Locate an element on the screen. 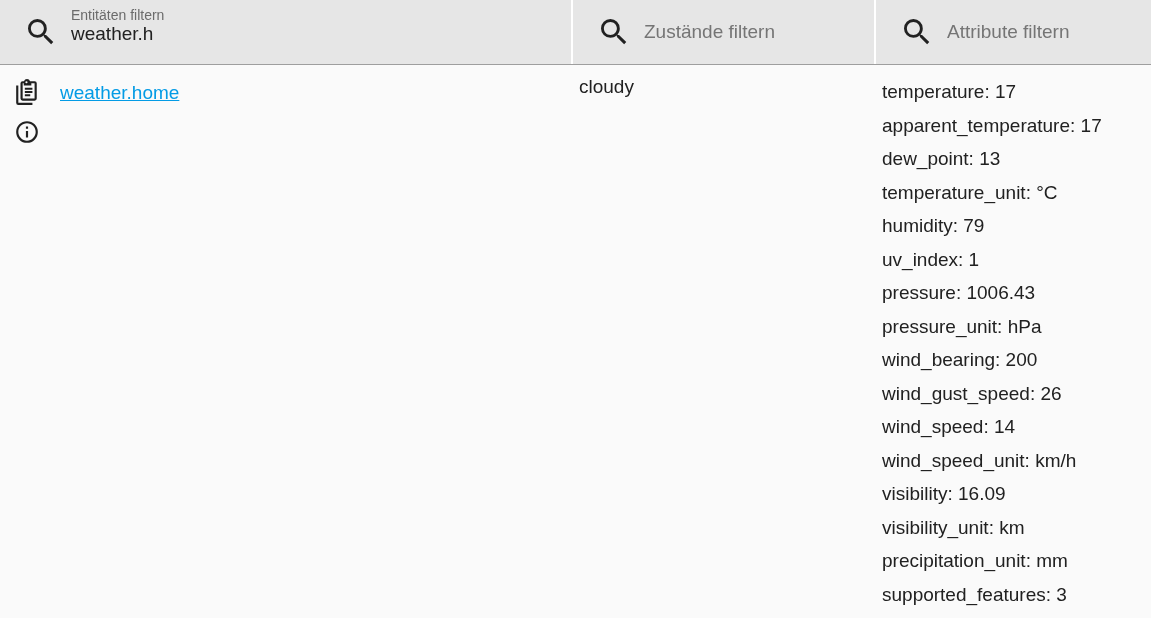  attribute-text: wind_speed_unit: km/h is located at coordinates (979, 461).